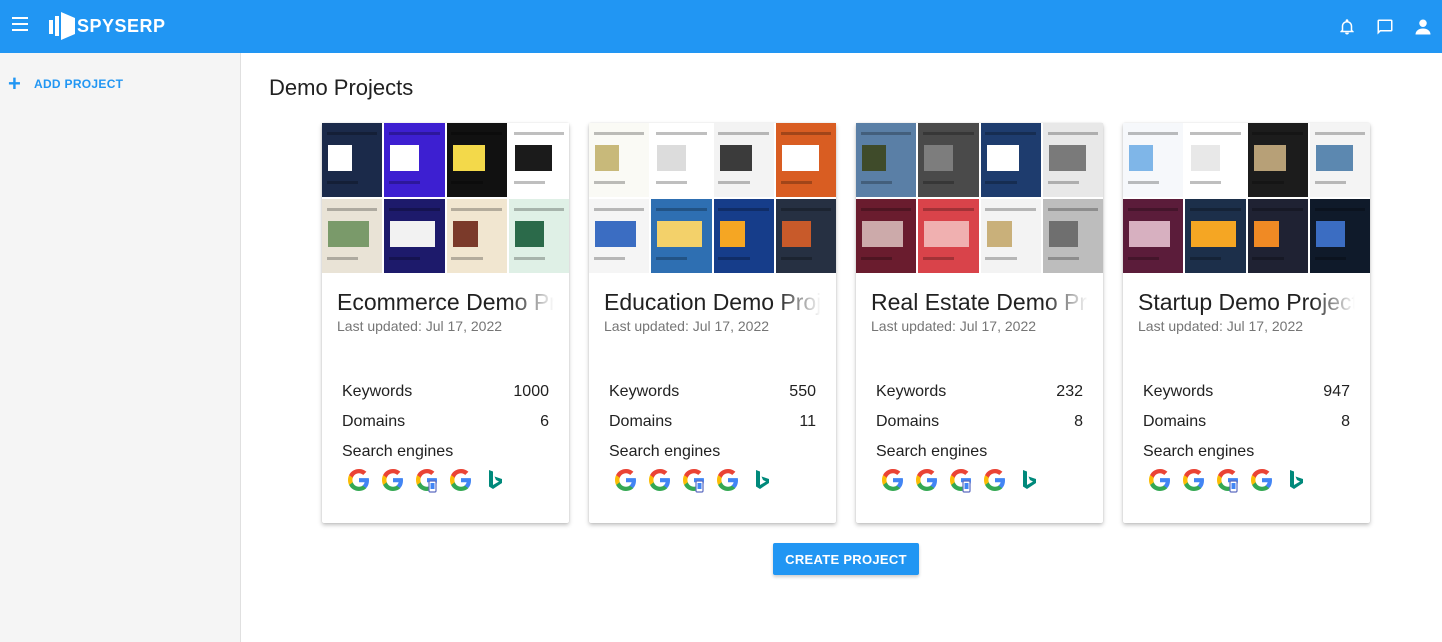  Describe the element at coordinates (712, 392) in the screenshot. I see `keywords-row: Keywords 550` at that location.